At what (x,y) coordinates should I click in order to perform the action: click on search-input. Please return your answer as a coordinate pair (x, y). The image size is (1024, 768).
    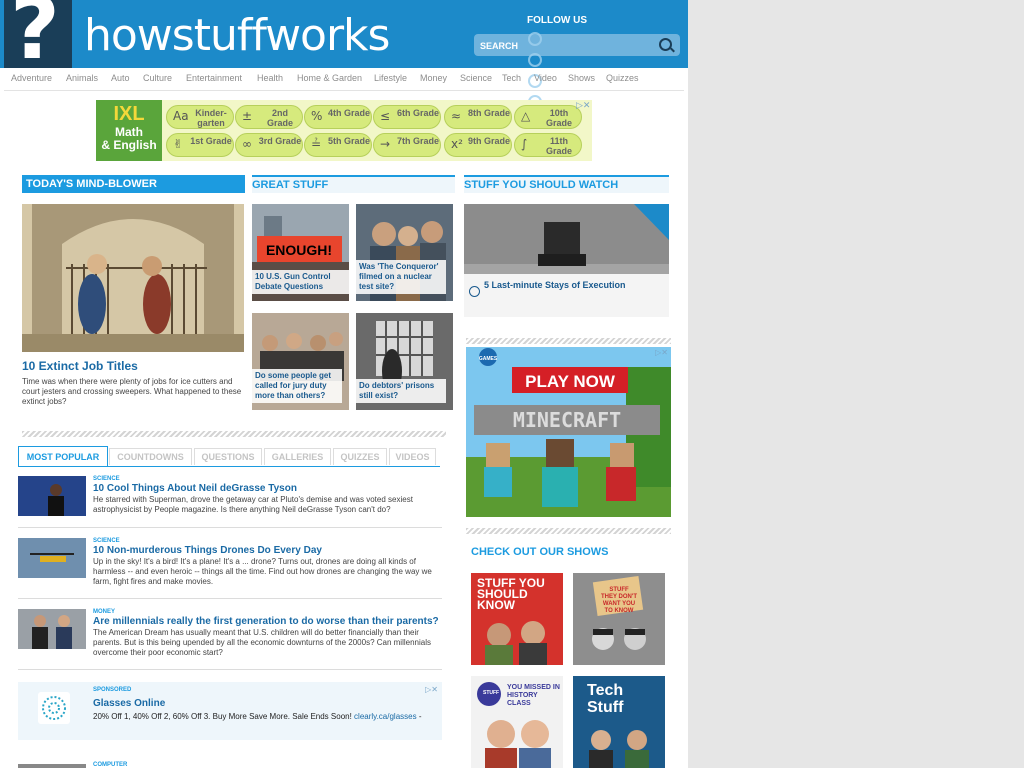
    Looking at the image, I should click on (565, 46).